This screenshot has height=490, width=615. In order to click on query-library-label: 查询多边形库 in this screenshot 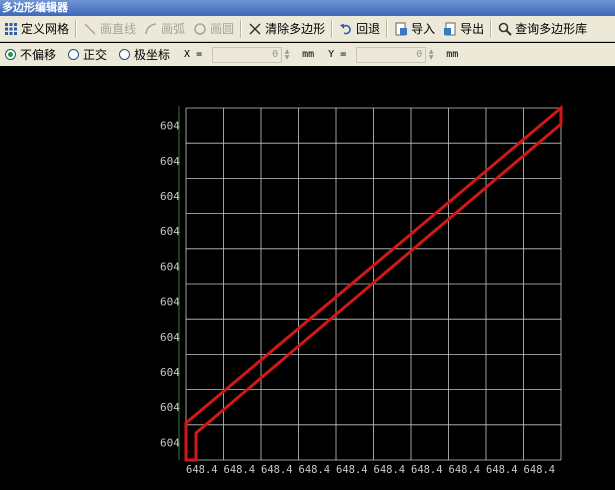, I will do `click(551, 29)`.